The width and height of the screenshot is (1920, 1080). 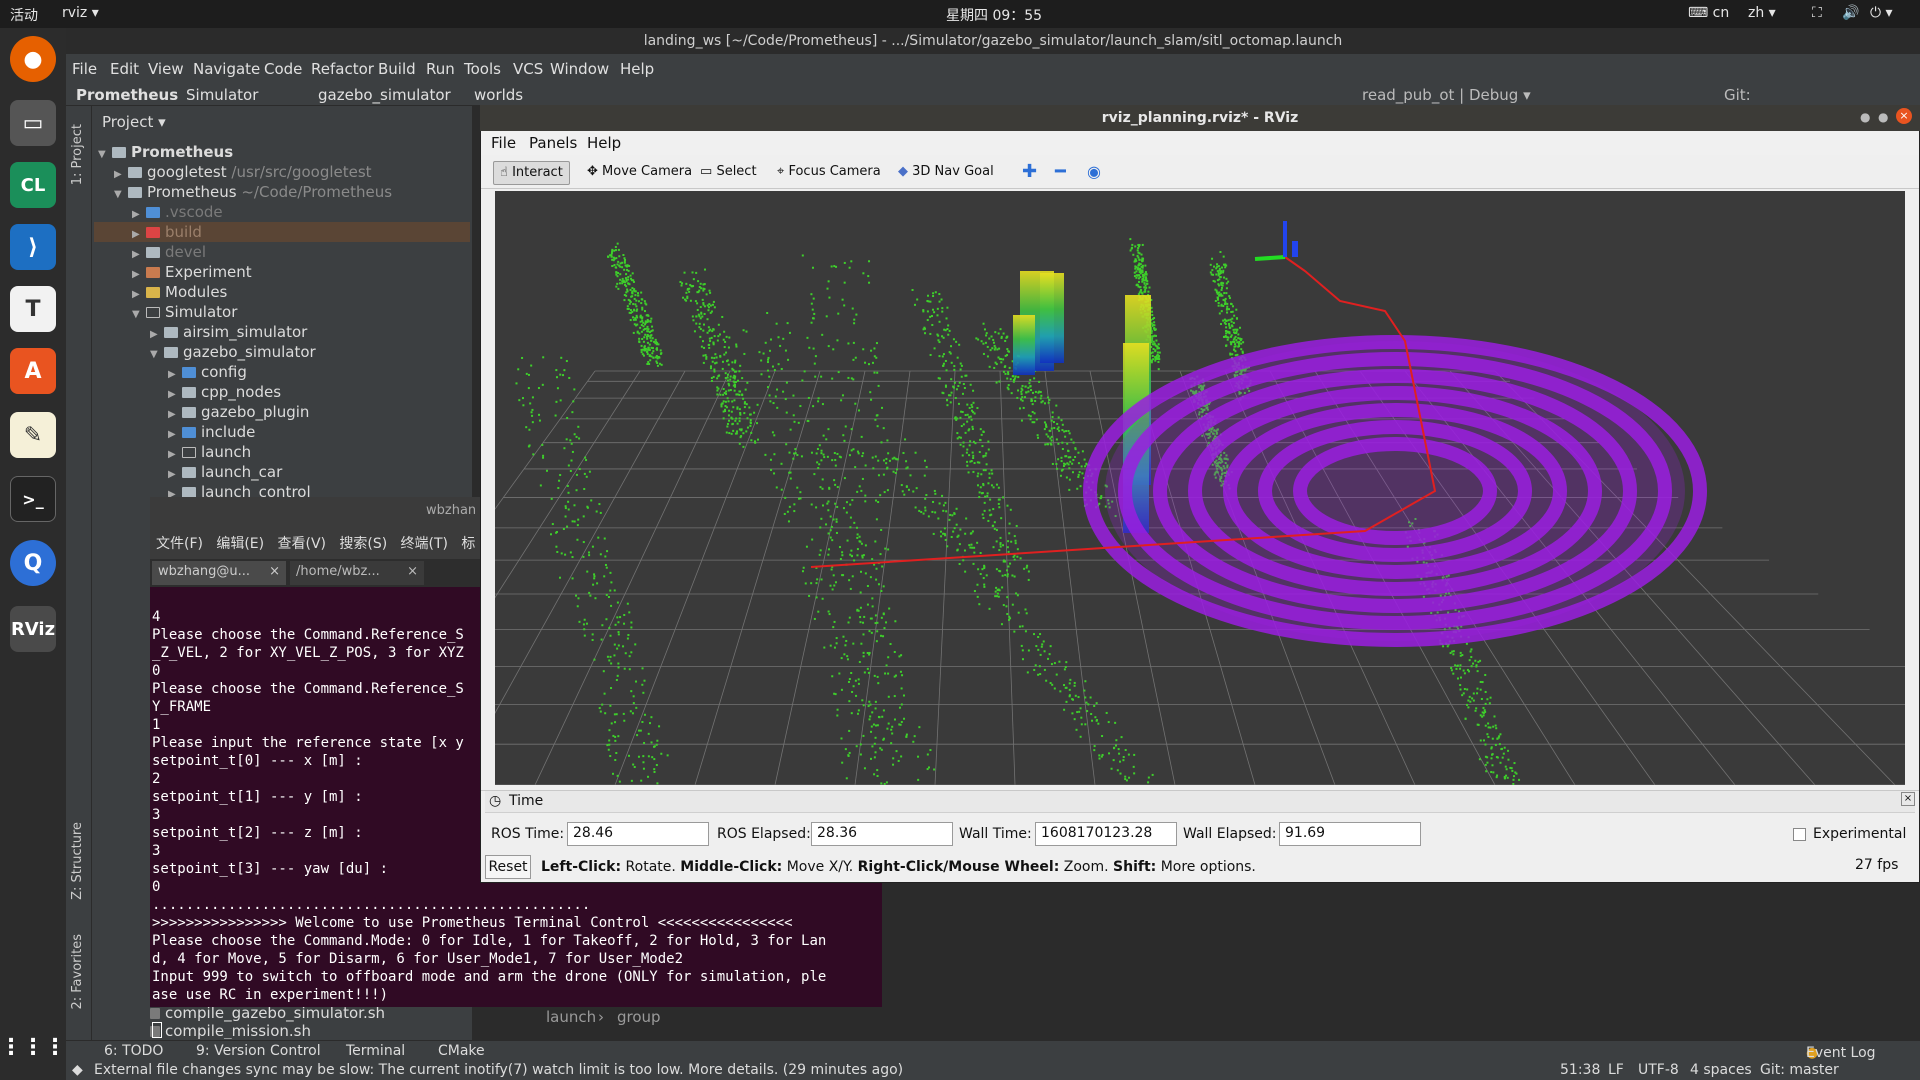 I want to click on term-menu-terminal: 终端(T), so click(x=424, y=544).